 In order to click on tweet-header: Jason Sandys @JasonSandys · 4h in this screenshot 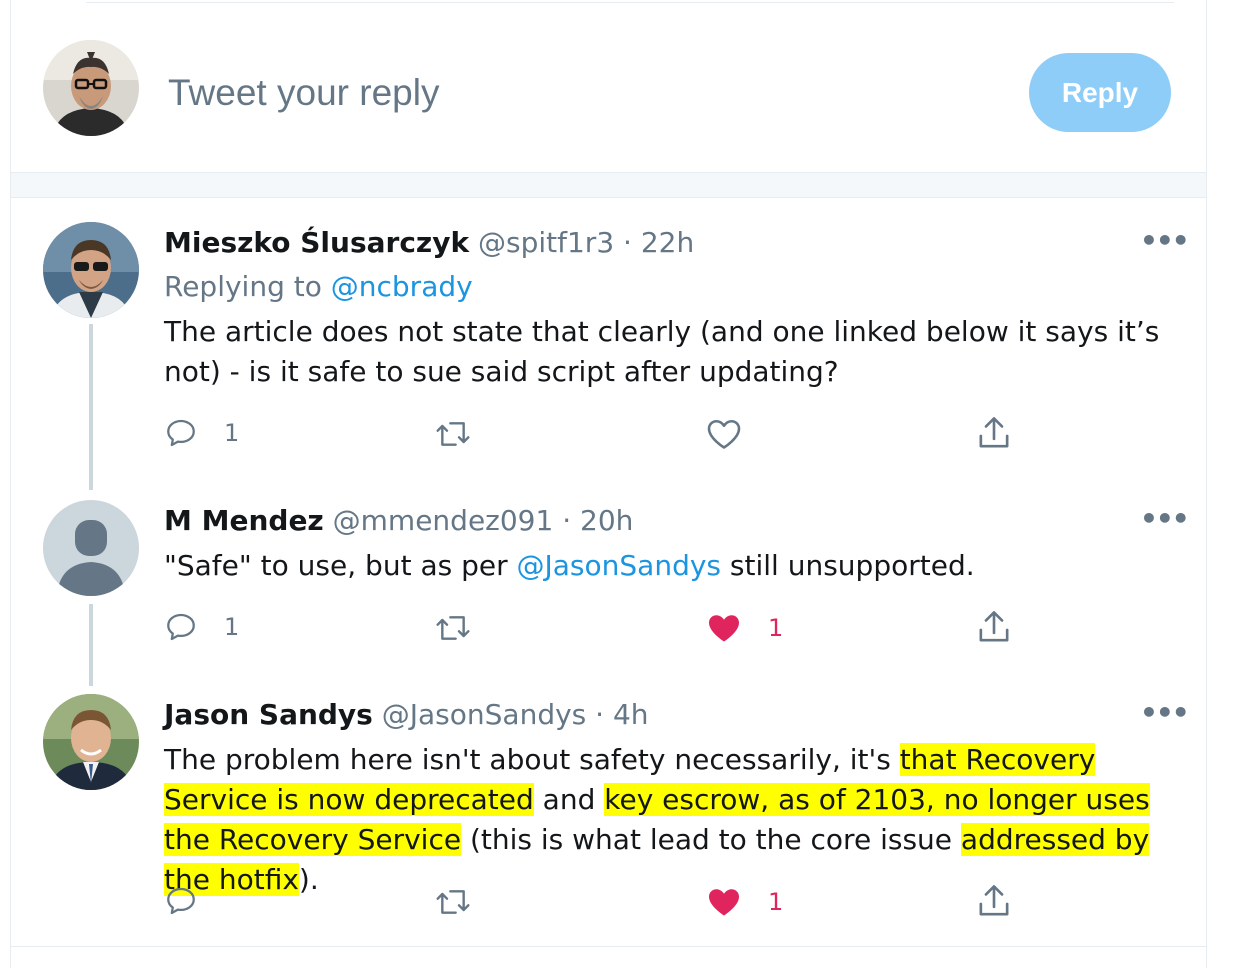, I will do `click(406, 714)`.